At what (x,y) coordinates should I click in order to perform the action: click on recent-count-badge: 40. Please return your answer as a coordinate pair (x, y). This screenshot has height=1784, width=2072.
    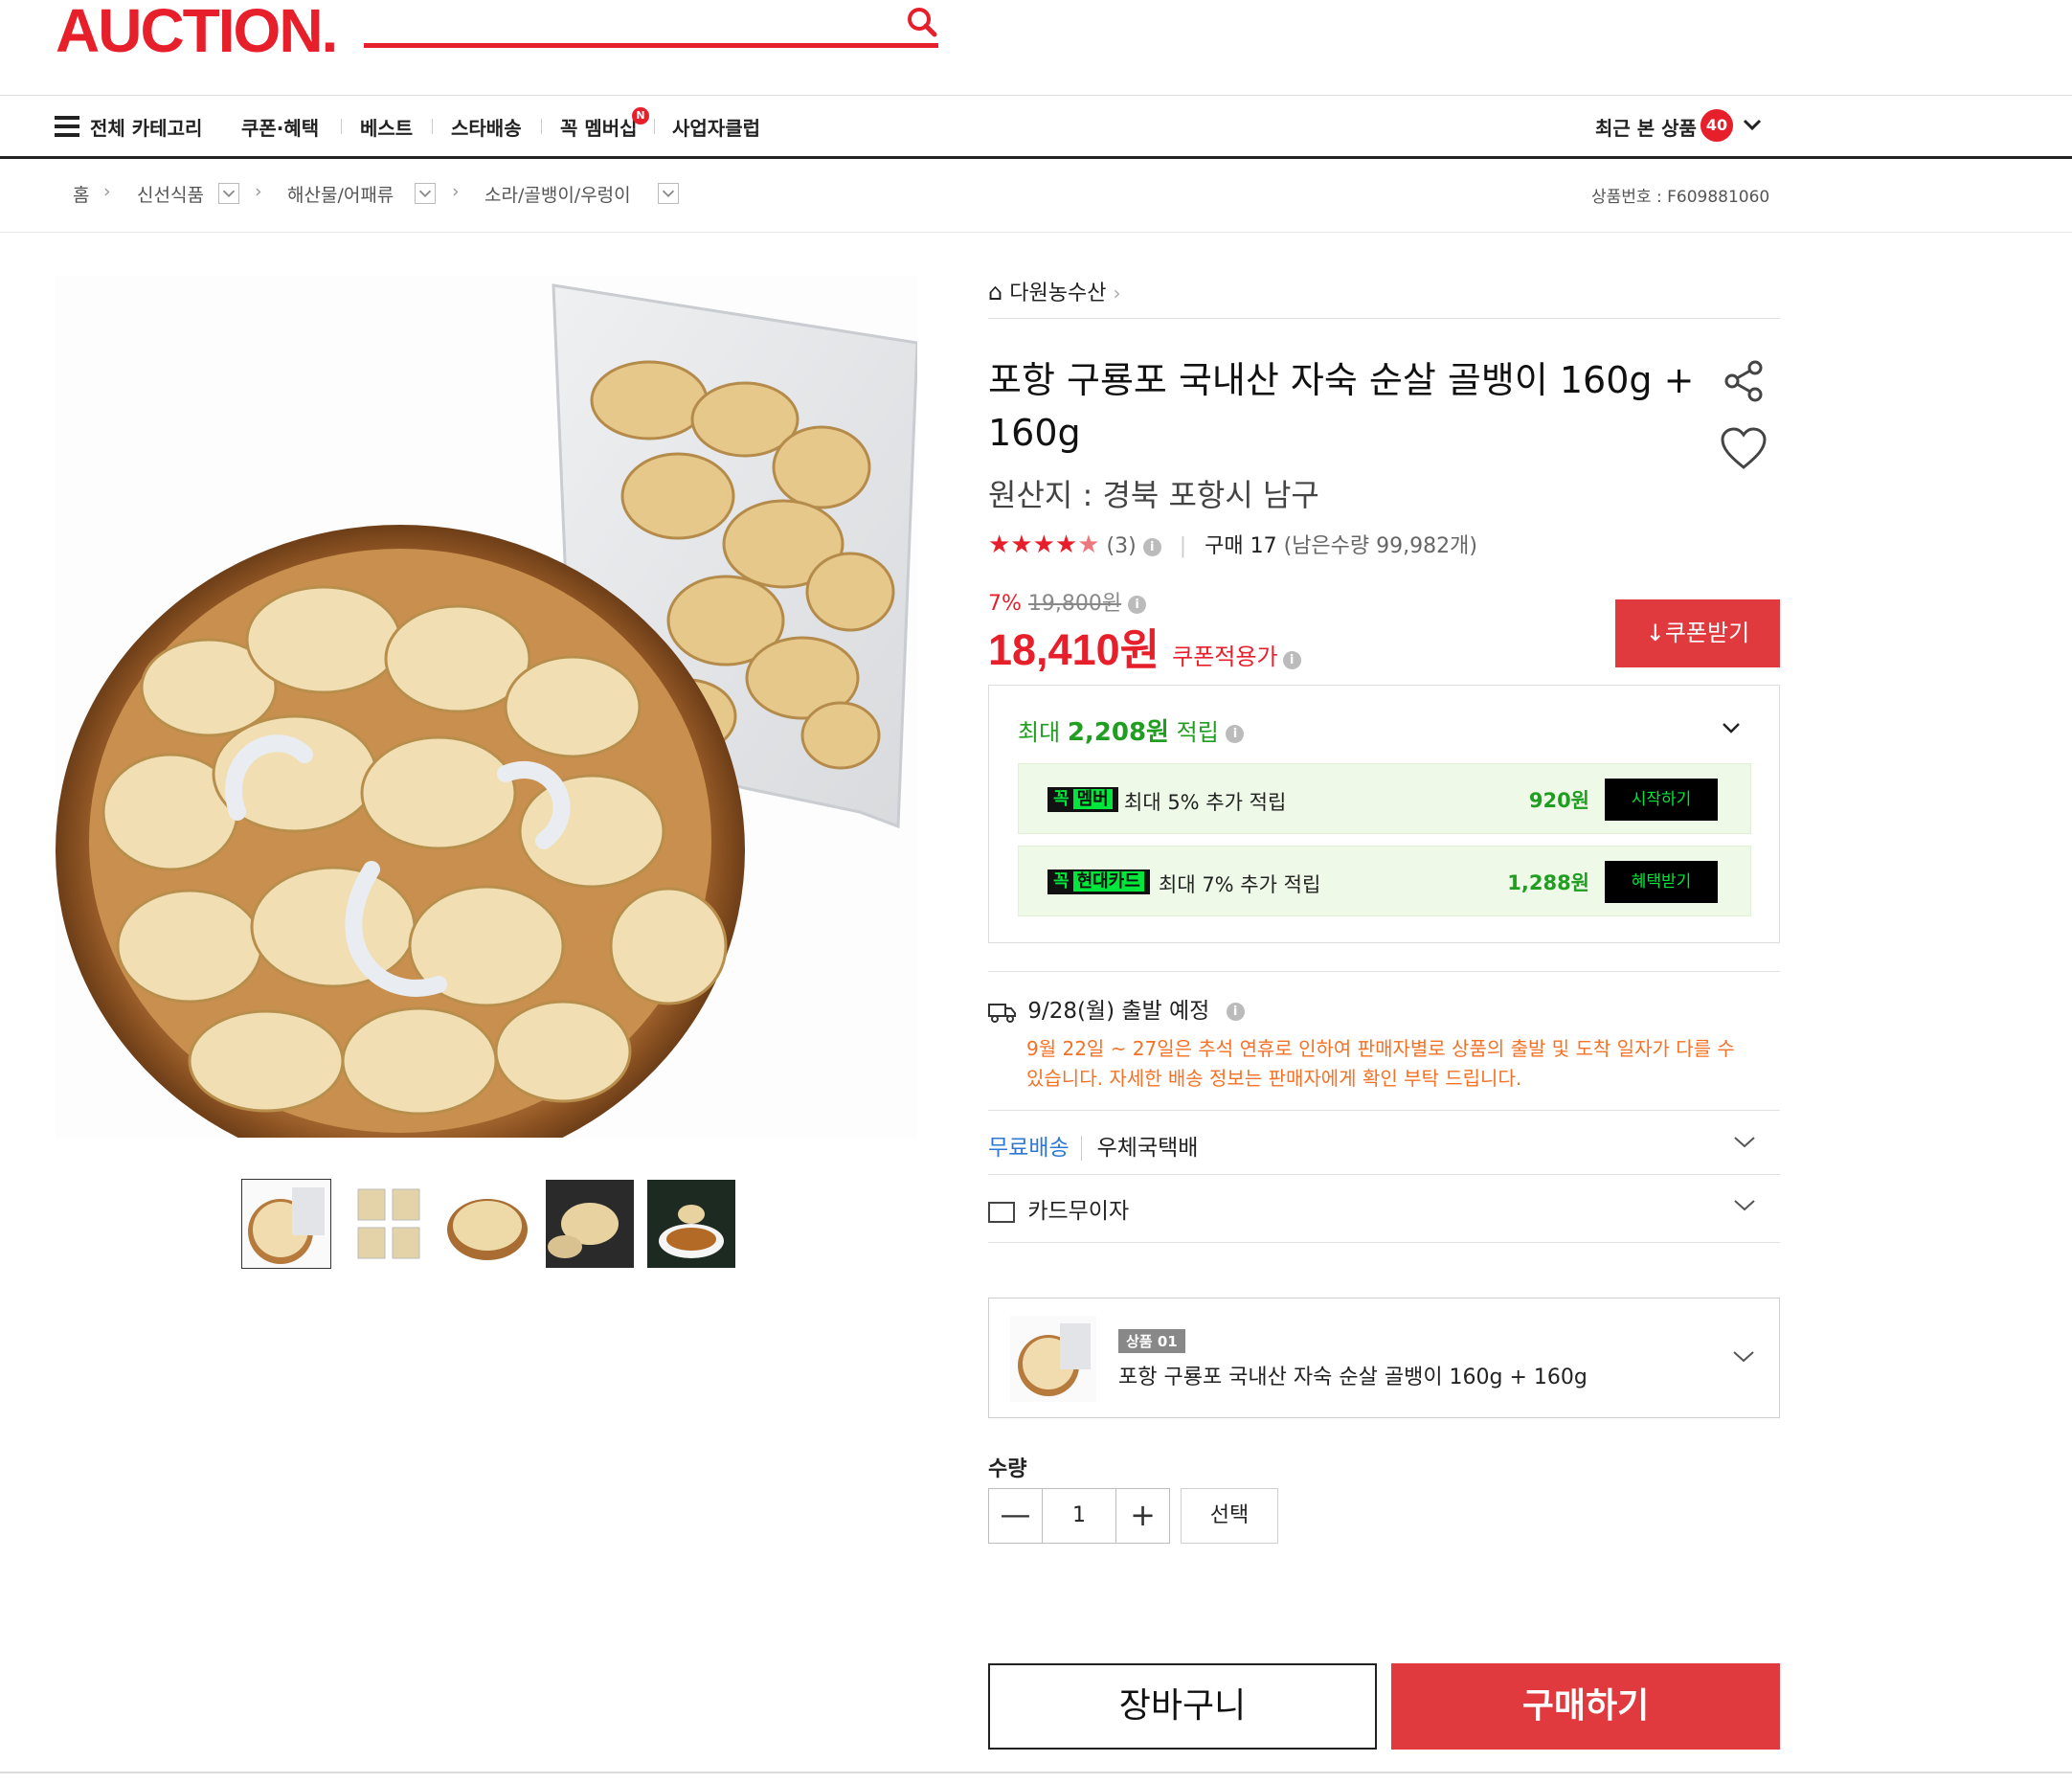
    Looking at the image, I should click on (1716, 126).